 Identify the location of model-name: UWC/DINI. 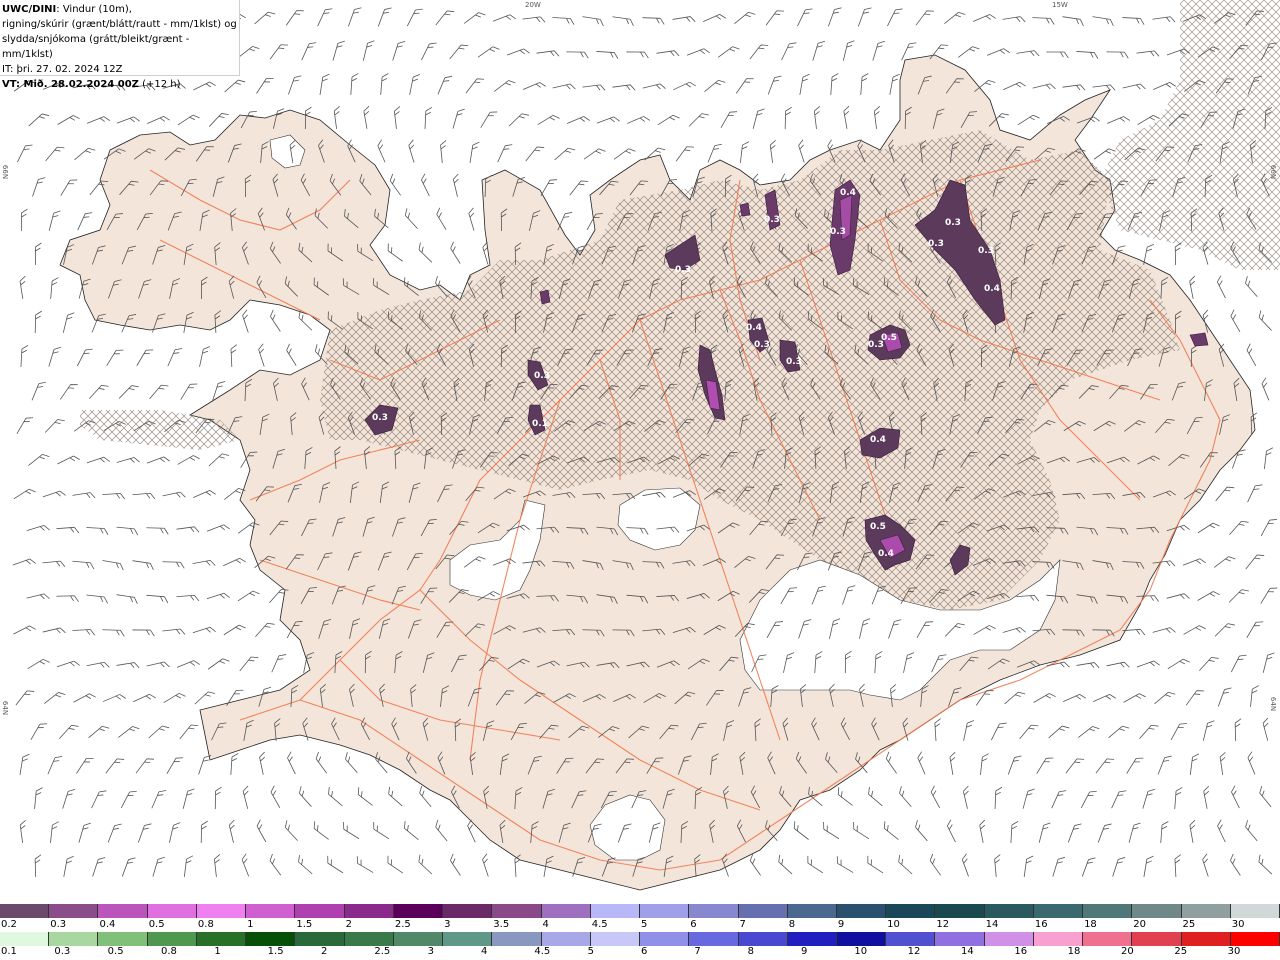
(29, 9).